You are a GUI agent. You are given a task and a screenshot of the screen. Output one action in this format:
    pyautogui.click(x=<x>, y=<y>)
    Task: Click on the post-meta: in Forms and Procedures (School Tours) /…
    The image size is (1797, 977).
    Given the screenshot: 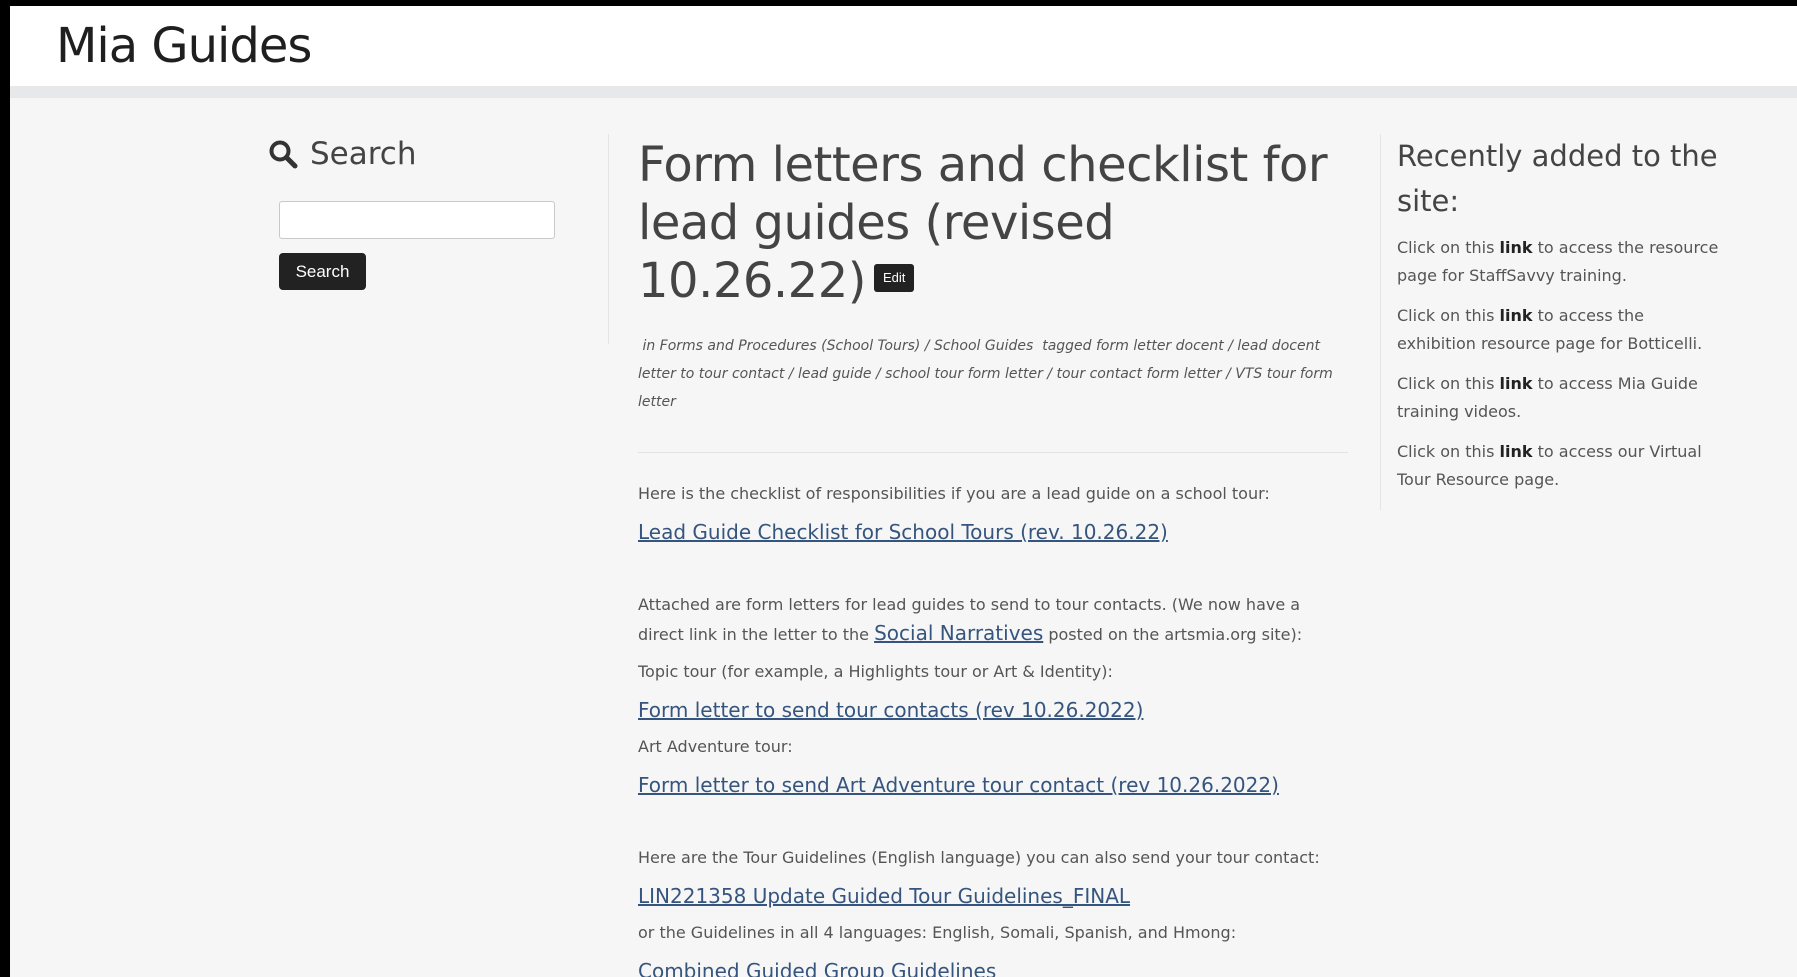 What is the action you would take?
    pyautogui.click(x=985, y=374)
    